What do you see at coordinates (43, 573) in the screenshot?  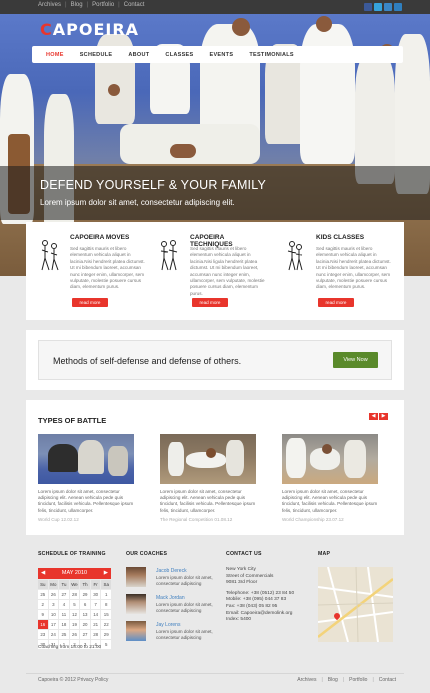 I see `calendar-prev-icon: ◀` at bounding box center [43, 573].